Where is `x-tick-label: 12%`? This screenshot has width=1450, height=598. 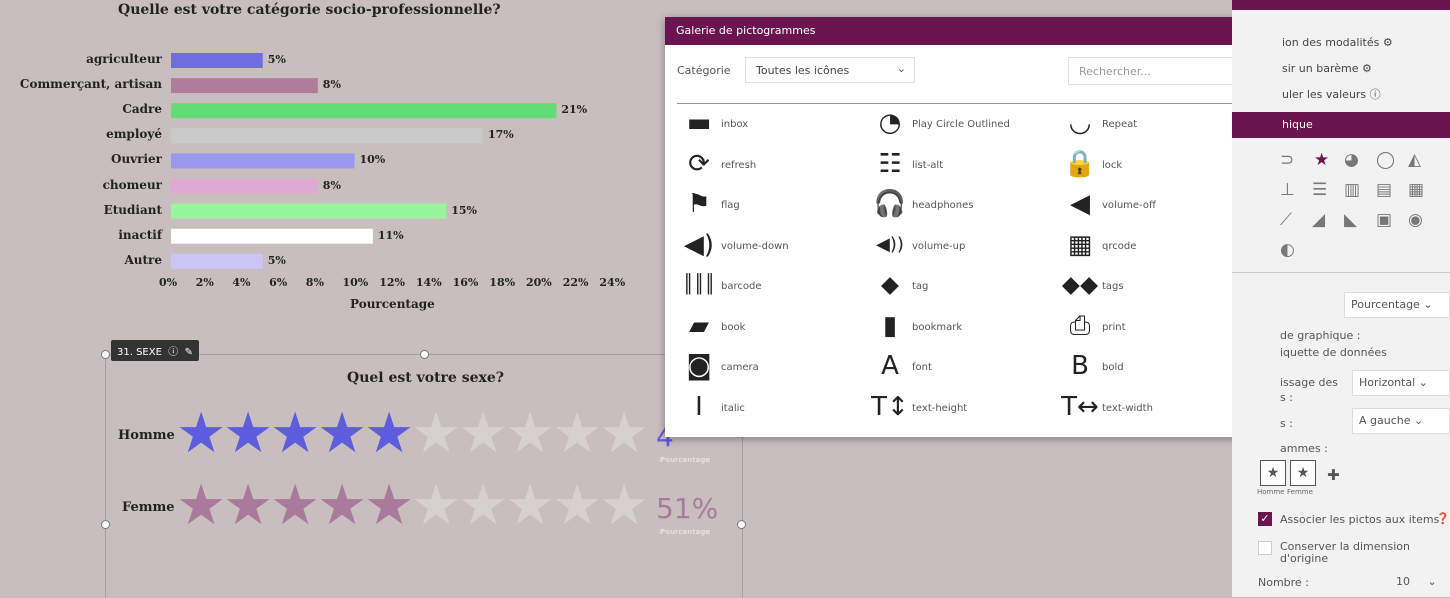 x-tick-label: 12% is located at coordinates (392, 282).